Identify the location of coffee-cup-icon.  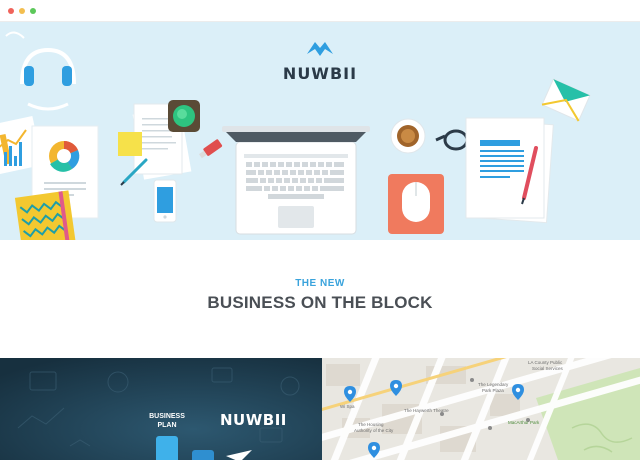
(408, 136).